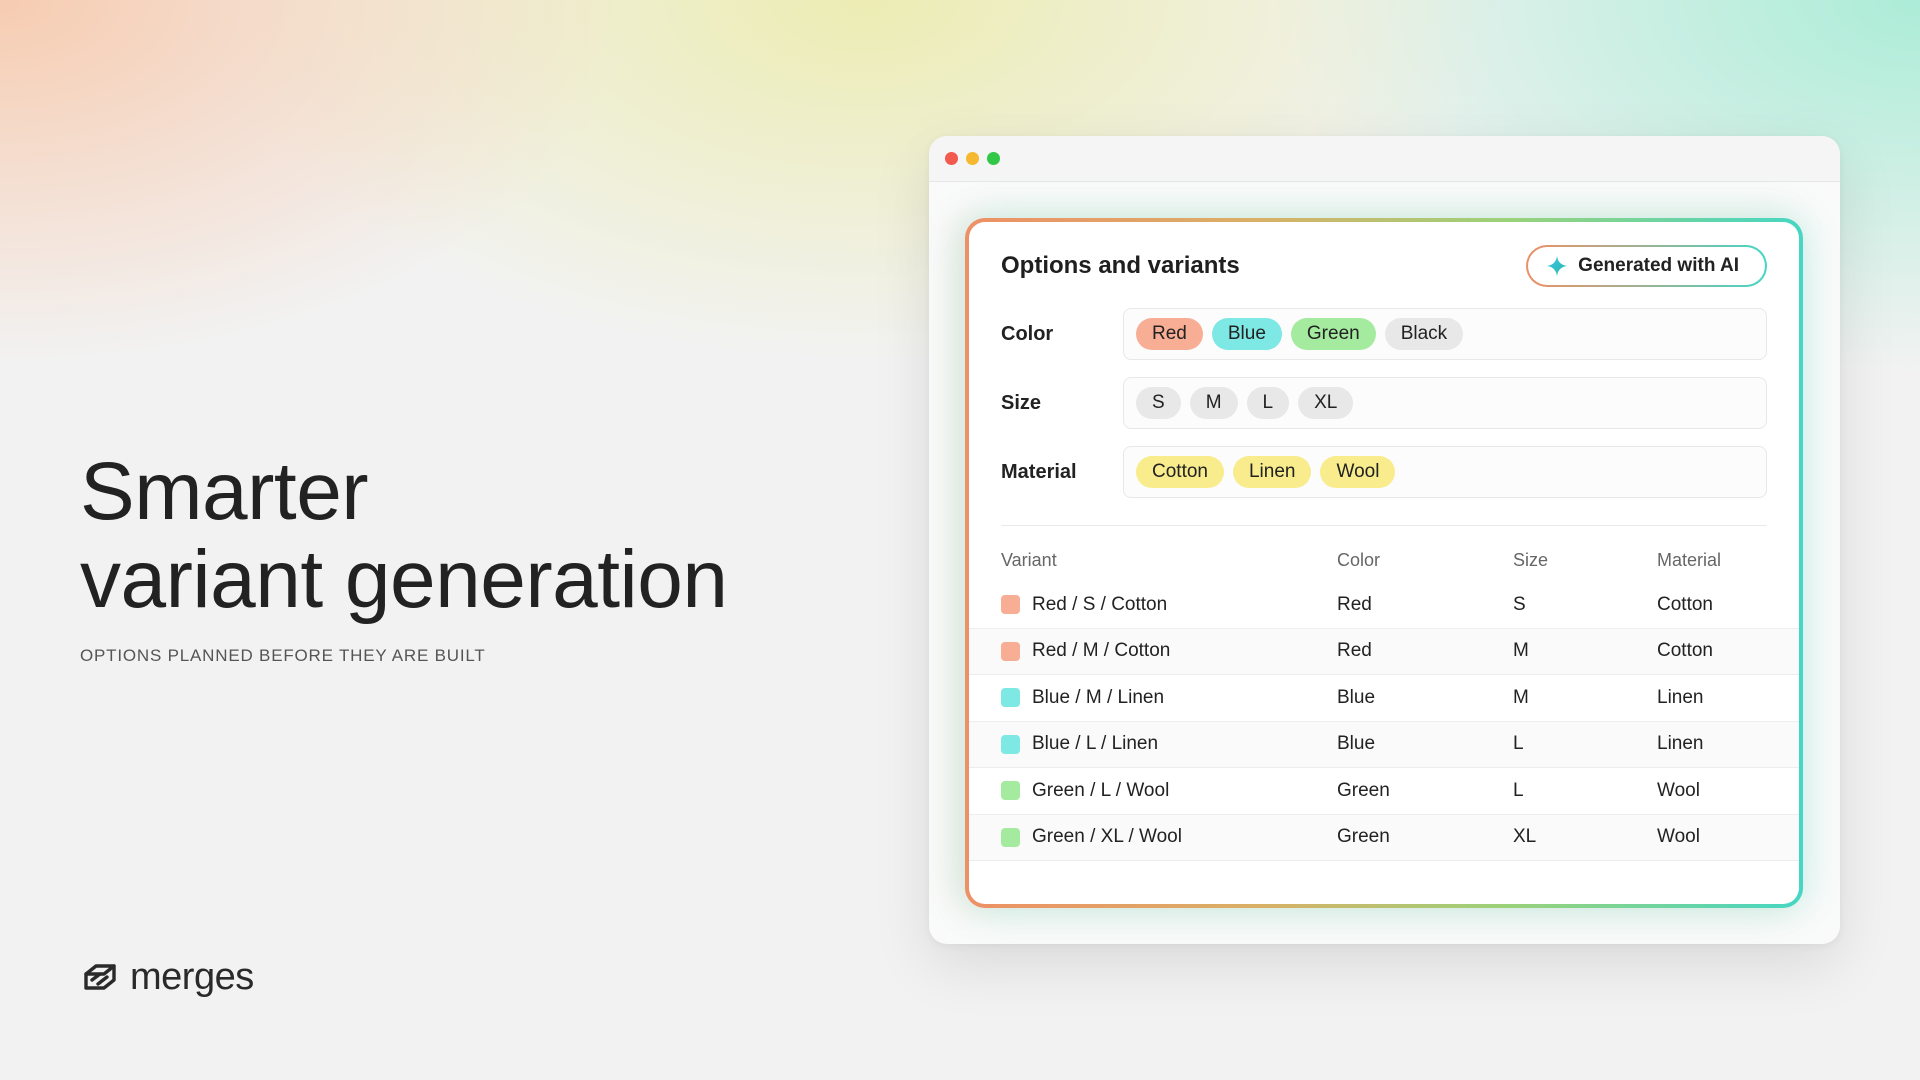  What do you see at coordinates (1333, 334) in the screenshot?
I see `chip-green: Green` at bounding box center [1333, 334].